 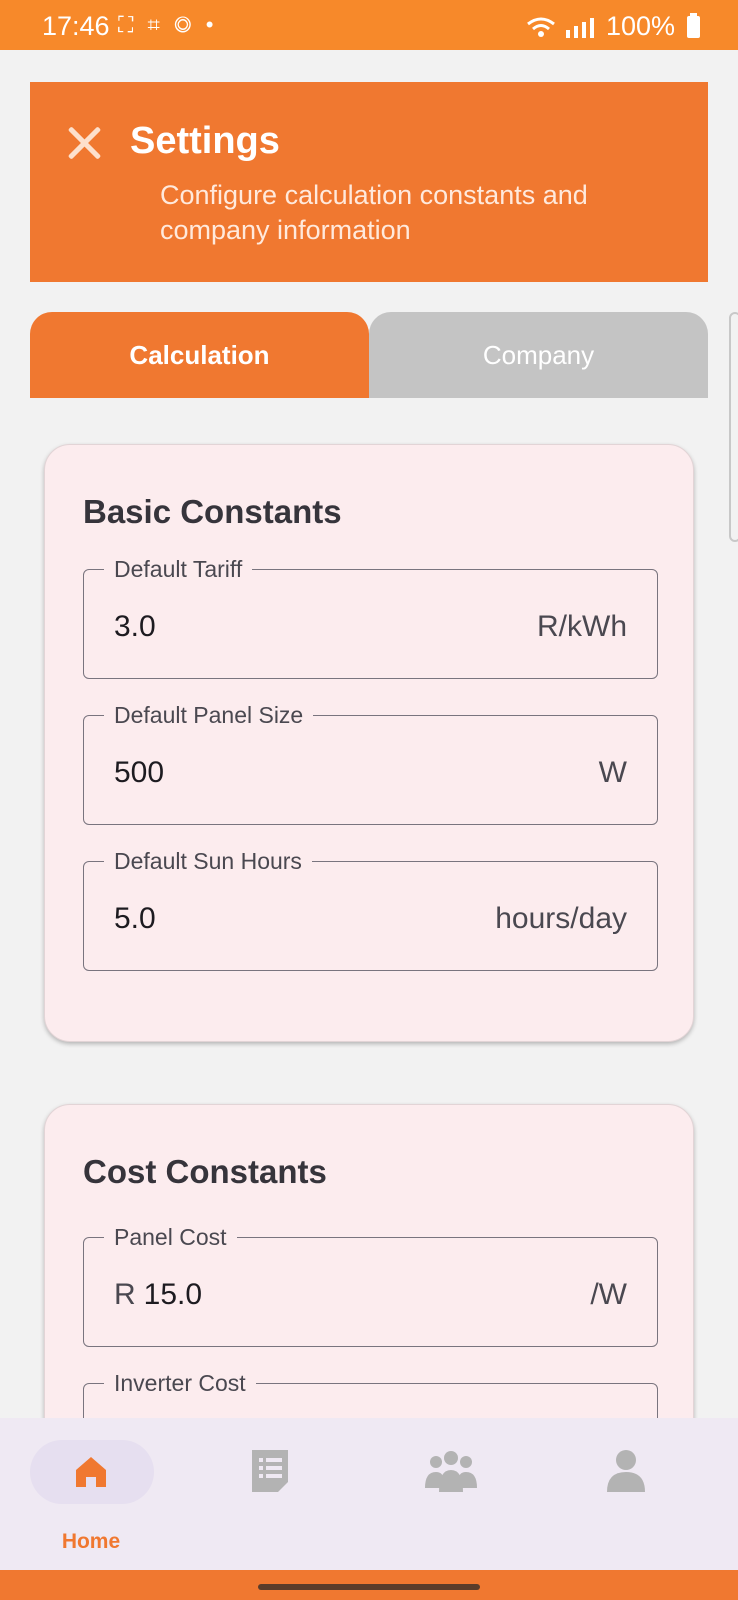 I want to click on close-icon, so click(x=84, y=142).